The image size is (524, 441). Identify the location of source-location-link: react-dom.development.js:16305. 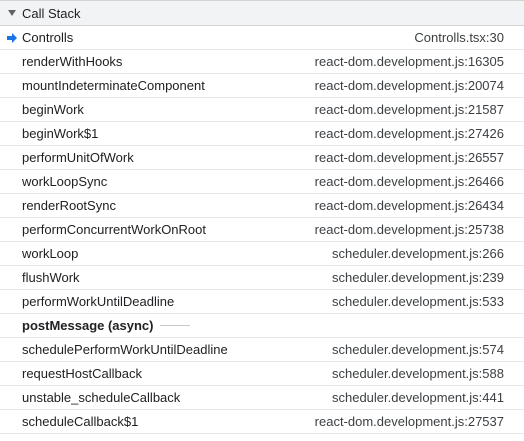
(409, 61).